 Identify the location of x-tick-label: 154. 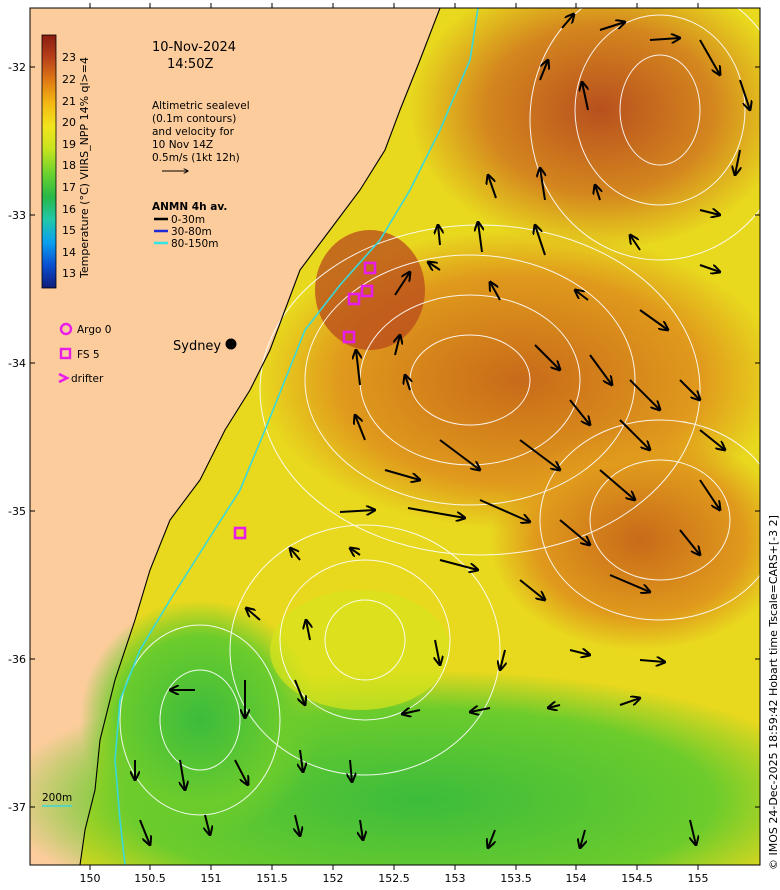
(576, 878).